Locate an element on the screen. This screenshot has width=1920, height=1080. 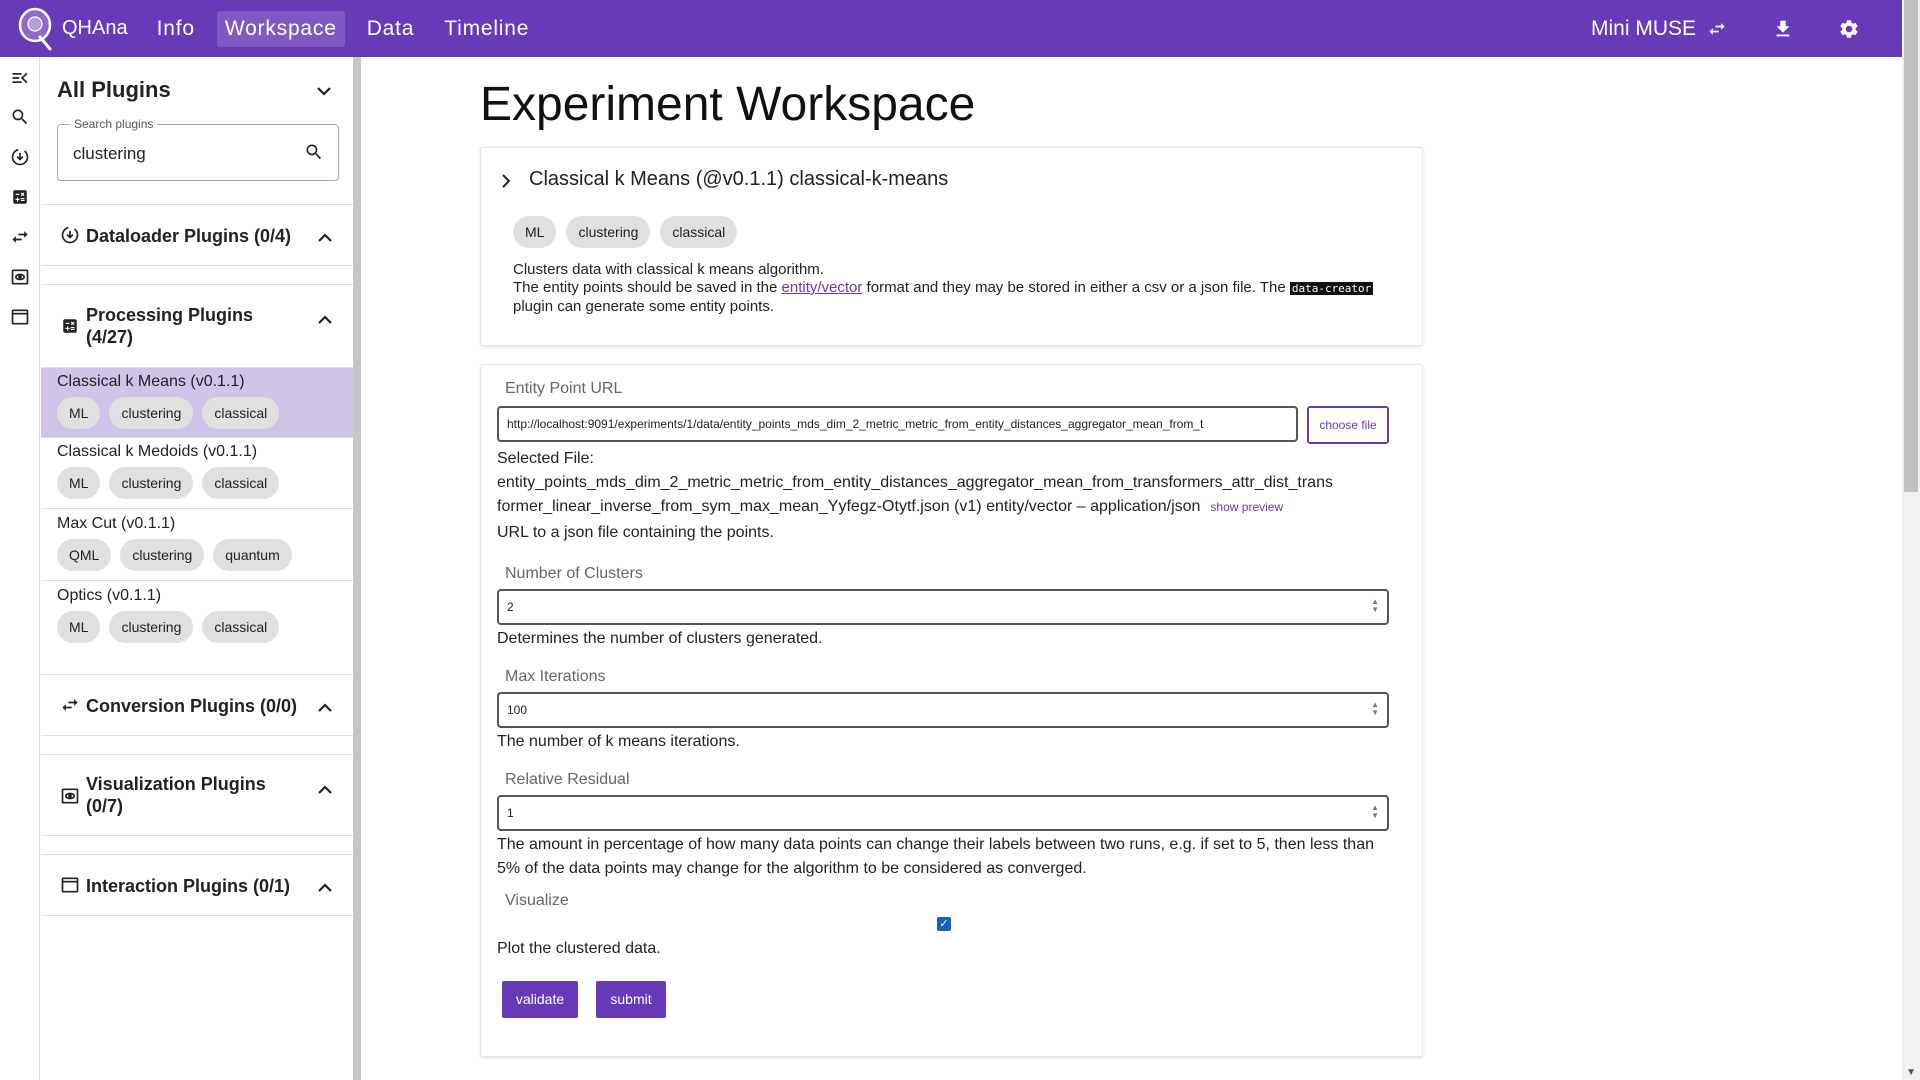
experiment-name: Mini MUSE is located at coordinates (1643, 29).